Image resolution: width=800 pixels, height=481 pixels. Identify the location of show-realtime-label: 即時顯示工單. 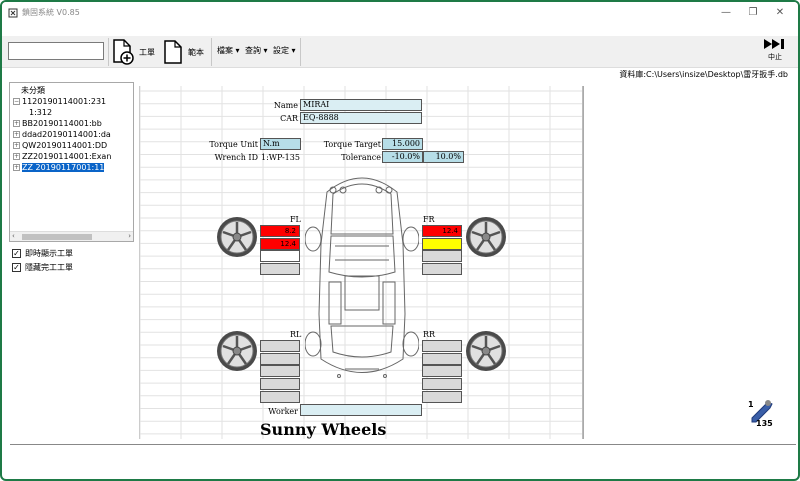
(49, 253).